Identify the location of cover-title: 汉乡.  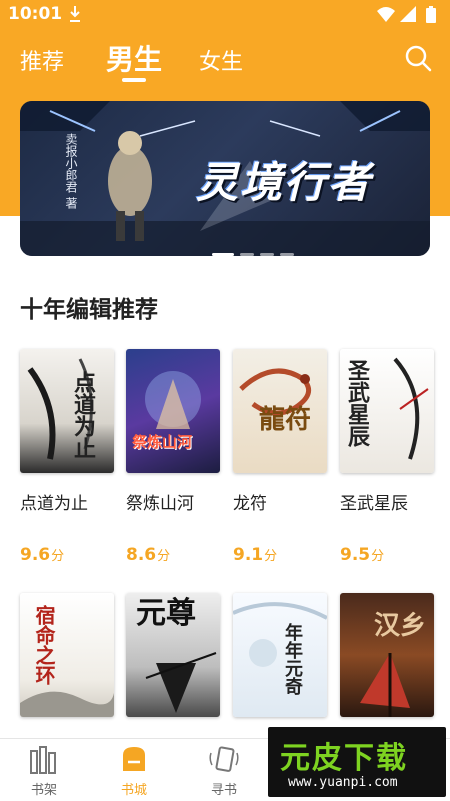
(400, 626).